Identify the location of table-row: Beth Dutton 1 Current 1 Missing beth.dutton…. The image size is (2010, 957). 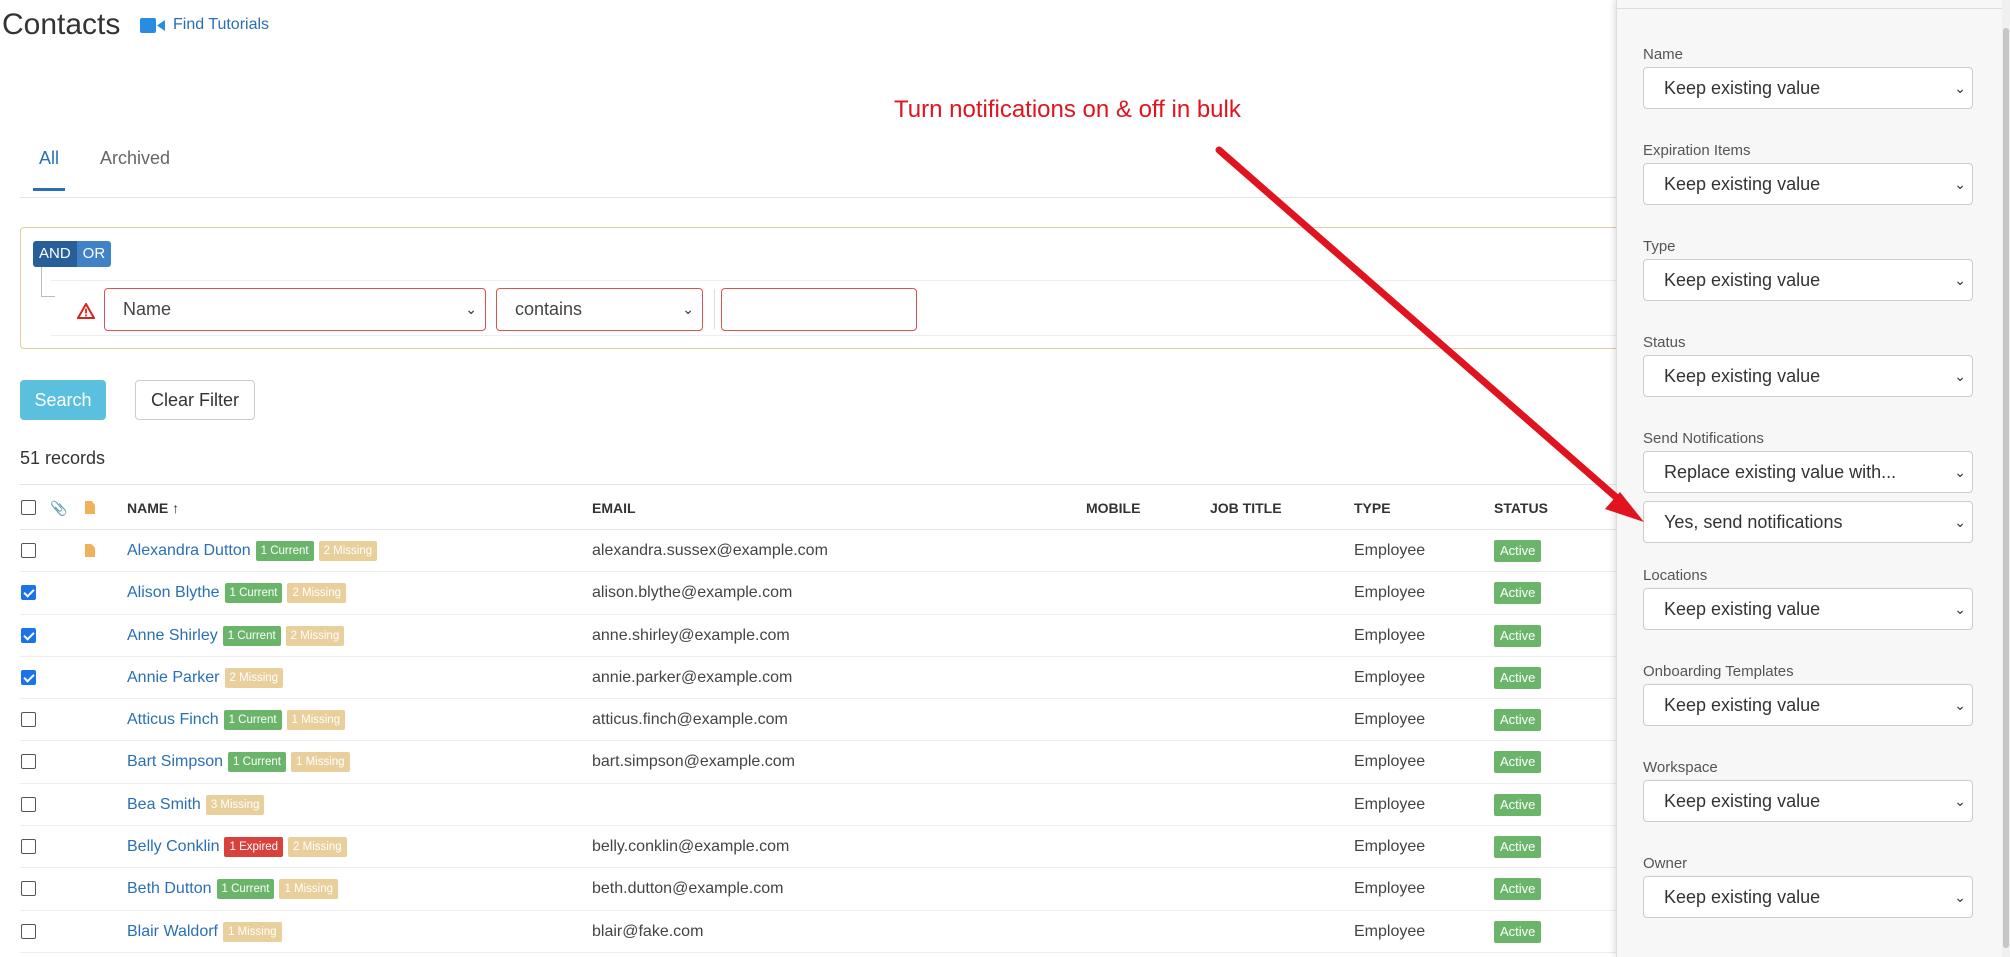
(820, 889).